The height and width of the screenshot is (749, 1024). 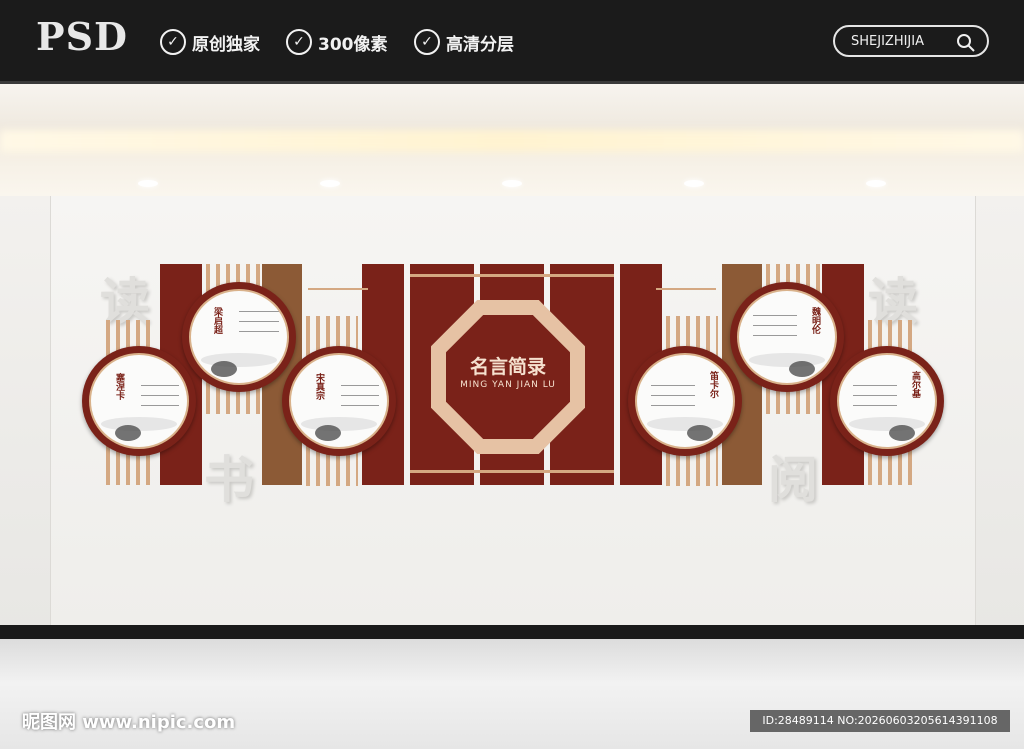 I want to click on ceiling-light-strip, so click(x=512, y=141).